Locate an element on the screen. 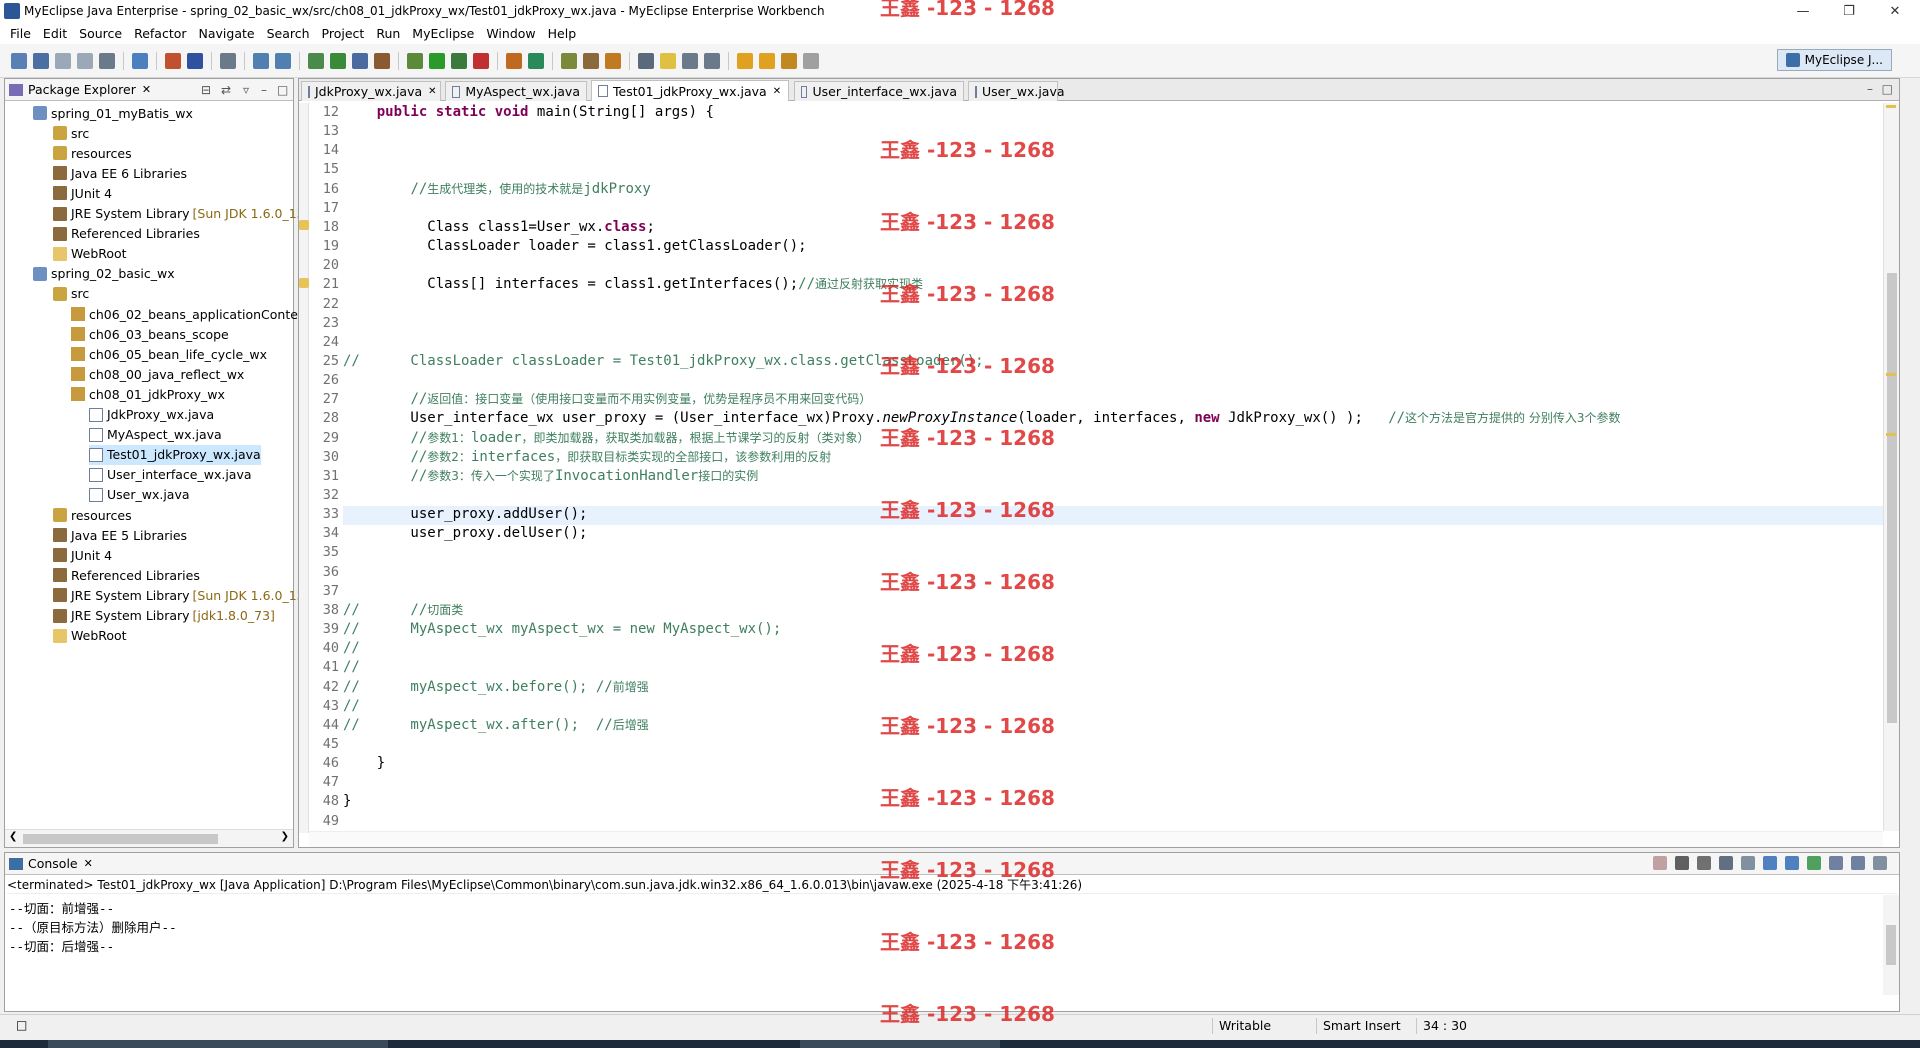 This screenshot has width=1920, height=1048. tree-item: ch06_02_beans_applicationContext_ is located at coordinates (193, 314).